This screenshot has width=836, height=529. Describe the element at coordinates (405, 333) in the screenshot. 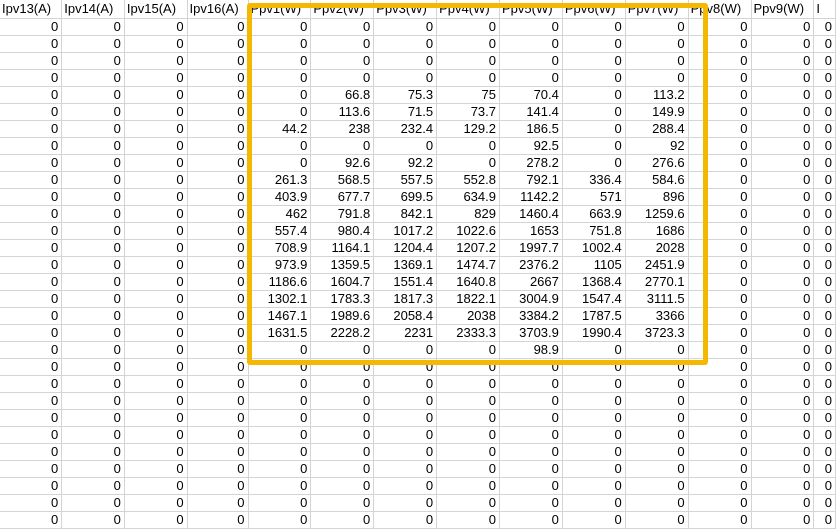

I see `data-cell: 2231` at that location.